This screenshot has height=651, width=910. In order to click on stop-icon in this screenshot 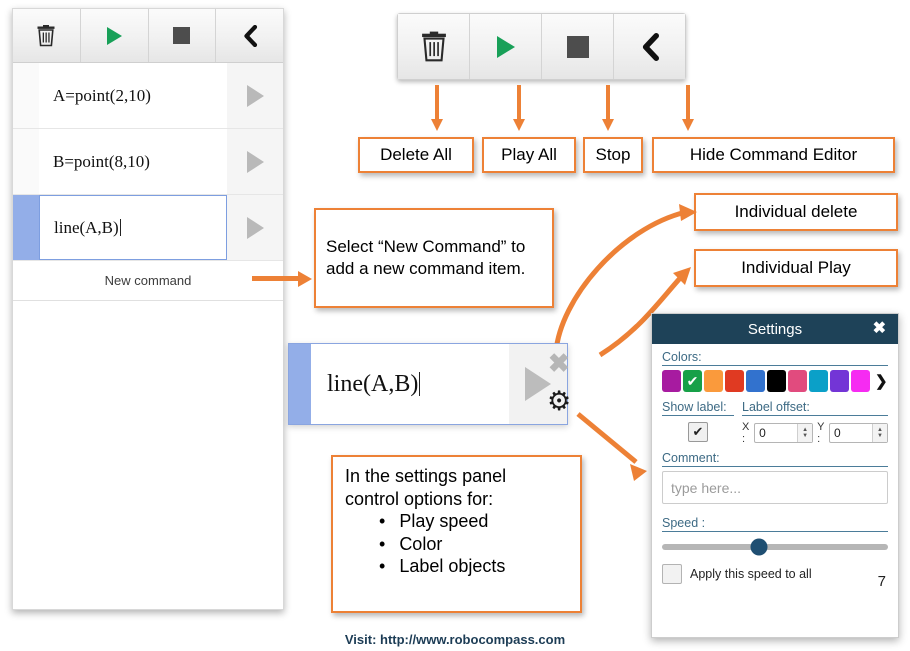, I will do `click(182, 35)`.